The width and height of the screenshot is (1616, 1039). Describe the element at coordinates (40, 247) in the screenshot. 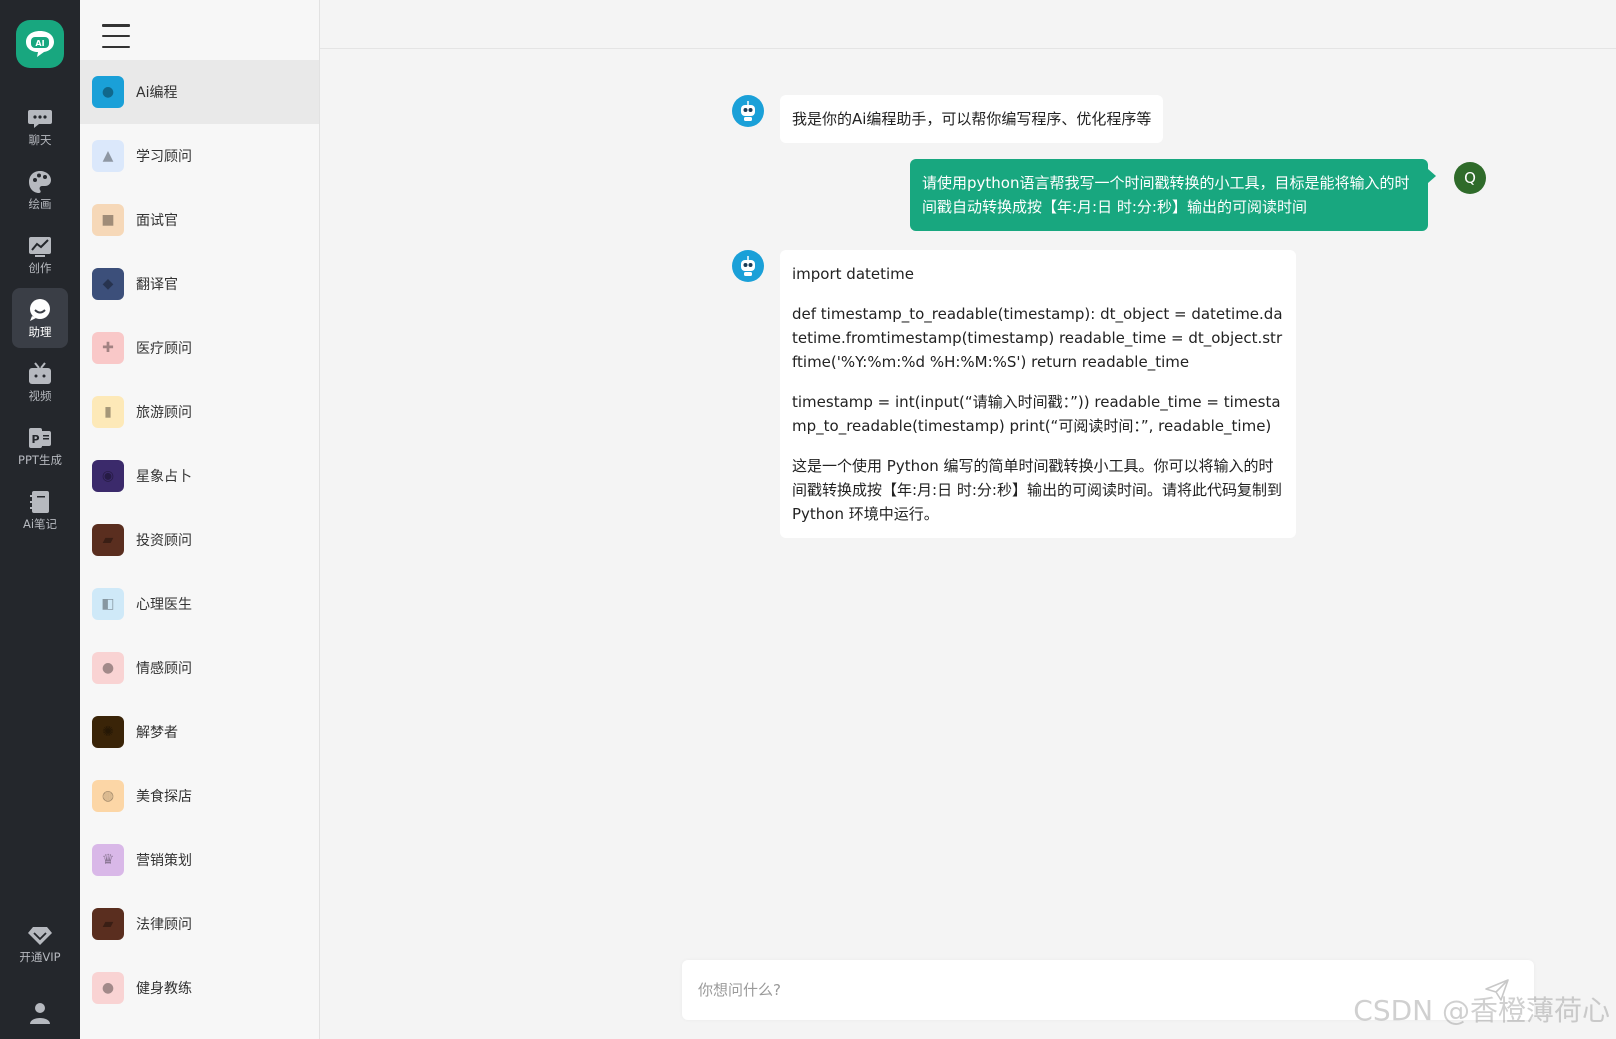

I see `chart-icon` at that location.